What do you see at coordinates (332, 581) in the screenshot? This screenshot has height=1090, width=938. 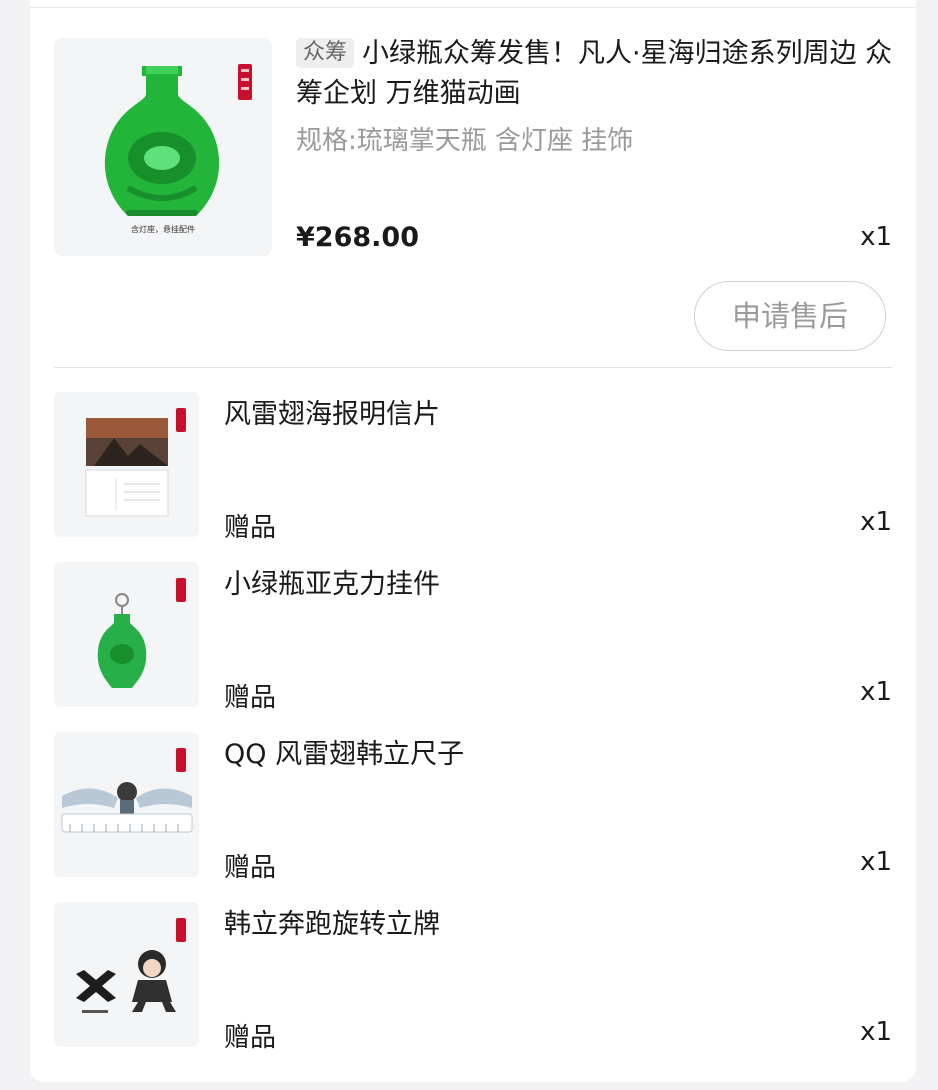 I see `gift-title: 小绿瓶亚克力挂件` at bounding box center [332, 581].